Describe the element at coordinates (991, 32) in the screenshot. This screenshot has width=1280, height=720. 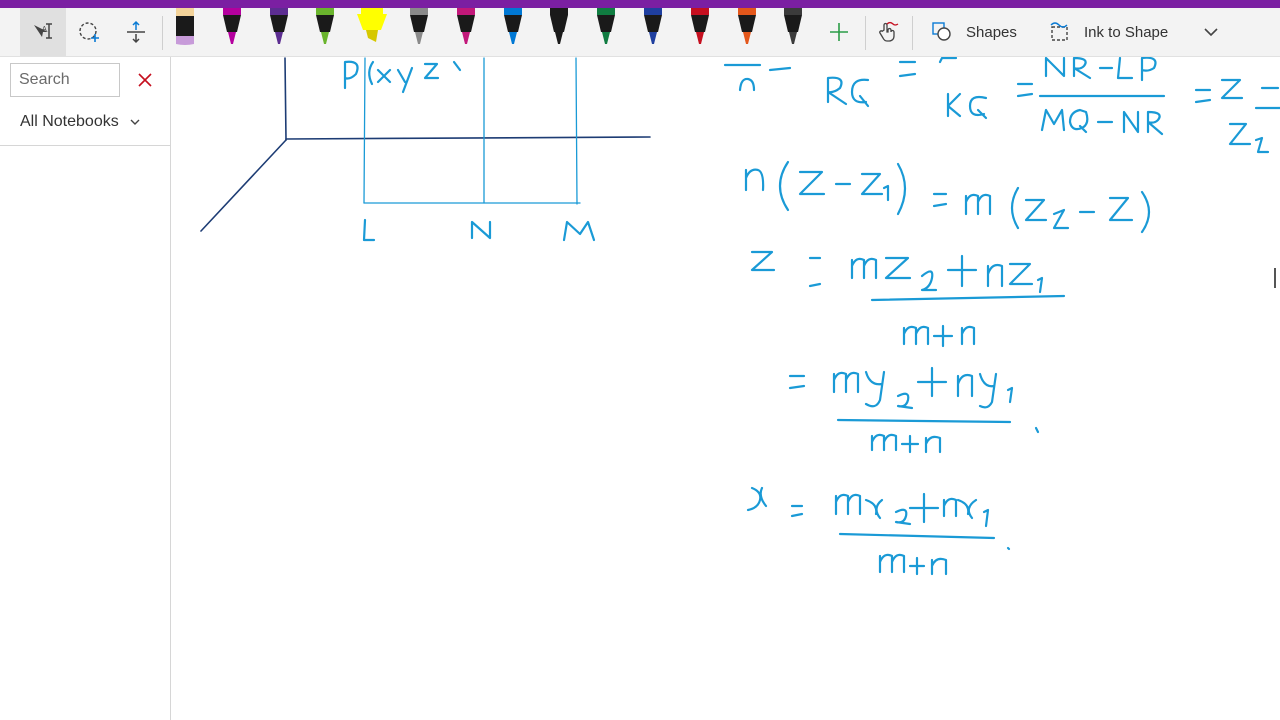
I see `shapes-label: Shapes` at that location.